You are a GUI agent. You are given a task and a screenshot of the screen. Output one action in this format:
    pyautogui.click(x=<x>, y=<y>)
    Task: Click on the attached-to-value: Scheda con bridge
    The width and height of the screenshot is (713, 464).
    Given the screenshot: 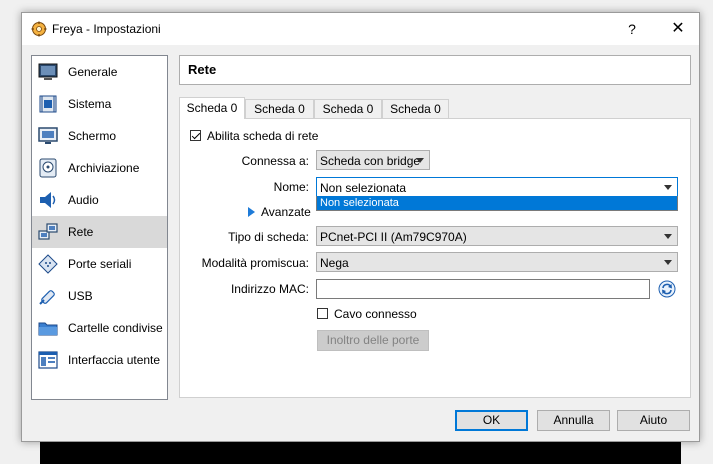 What is the action you would take?
    pyautogui.click(x=370, y=161)
    